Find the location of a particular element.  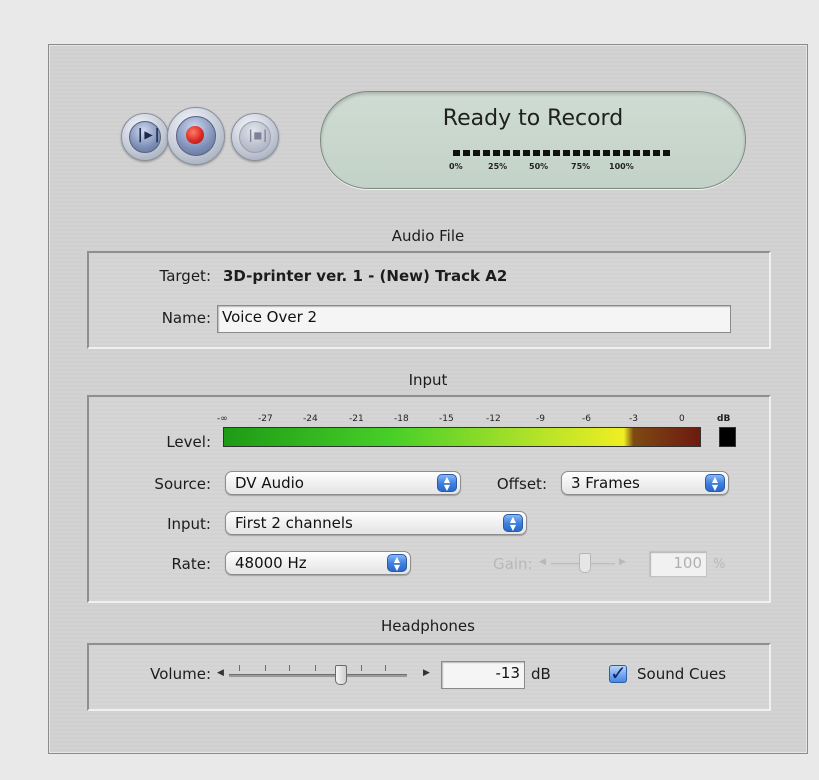

volume-field: -13 is located at coordinates (483, 675).